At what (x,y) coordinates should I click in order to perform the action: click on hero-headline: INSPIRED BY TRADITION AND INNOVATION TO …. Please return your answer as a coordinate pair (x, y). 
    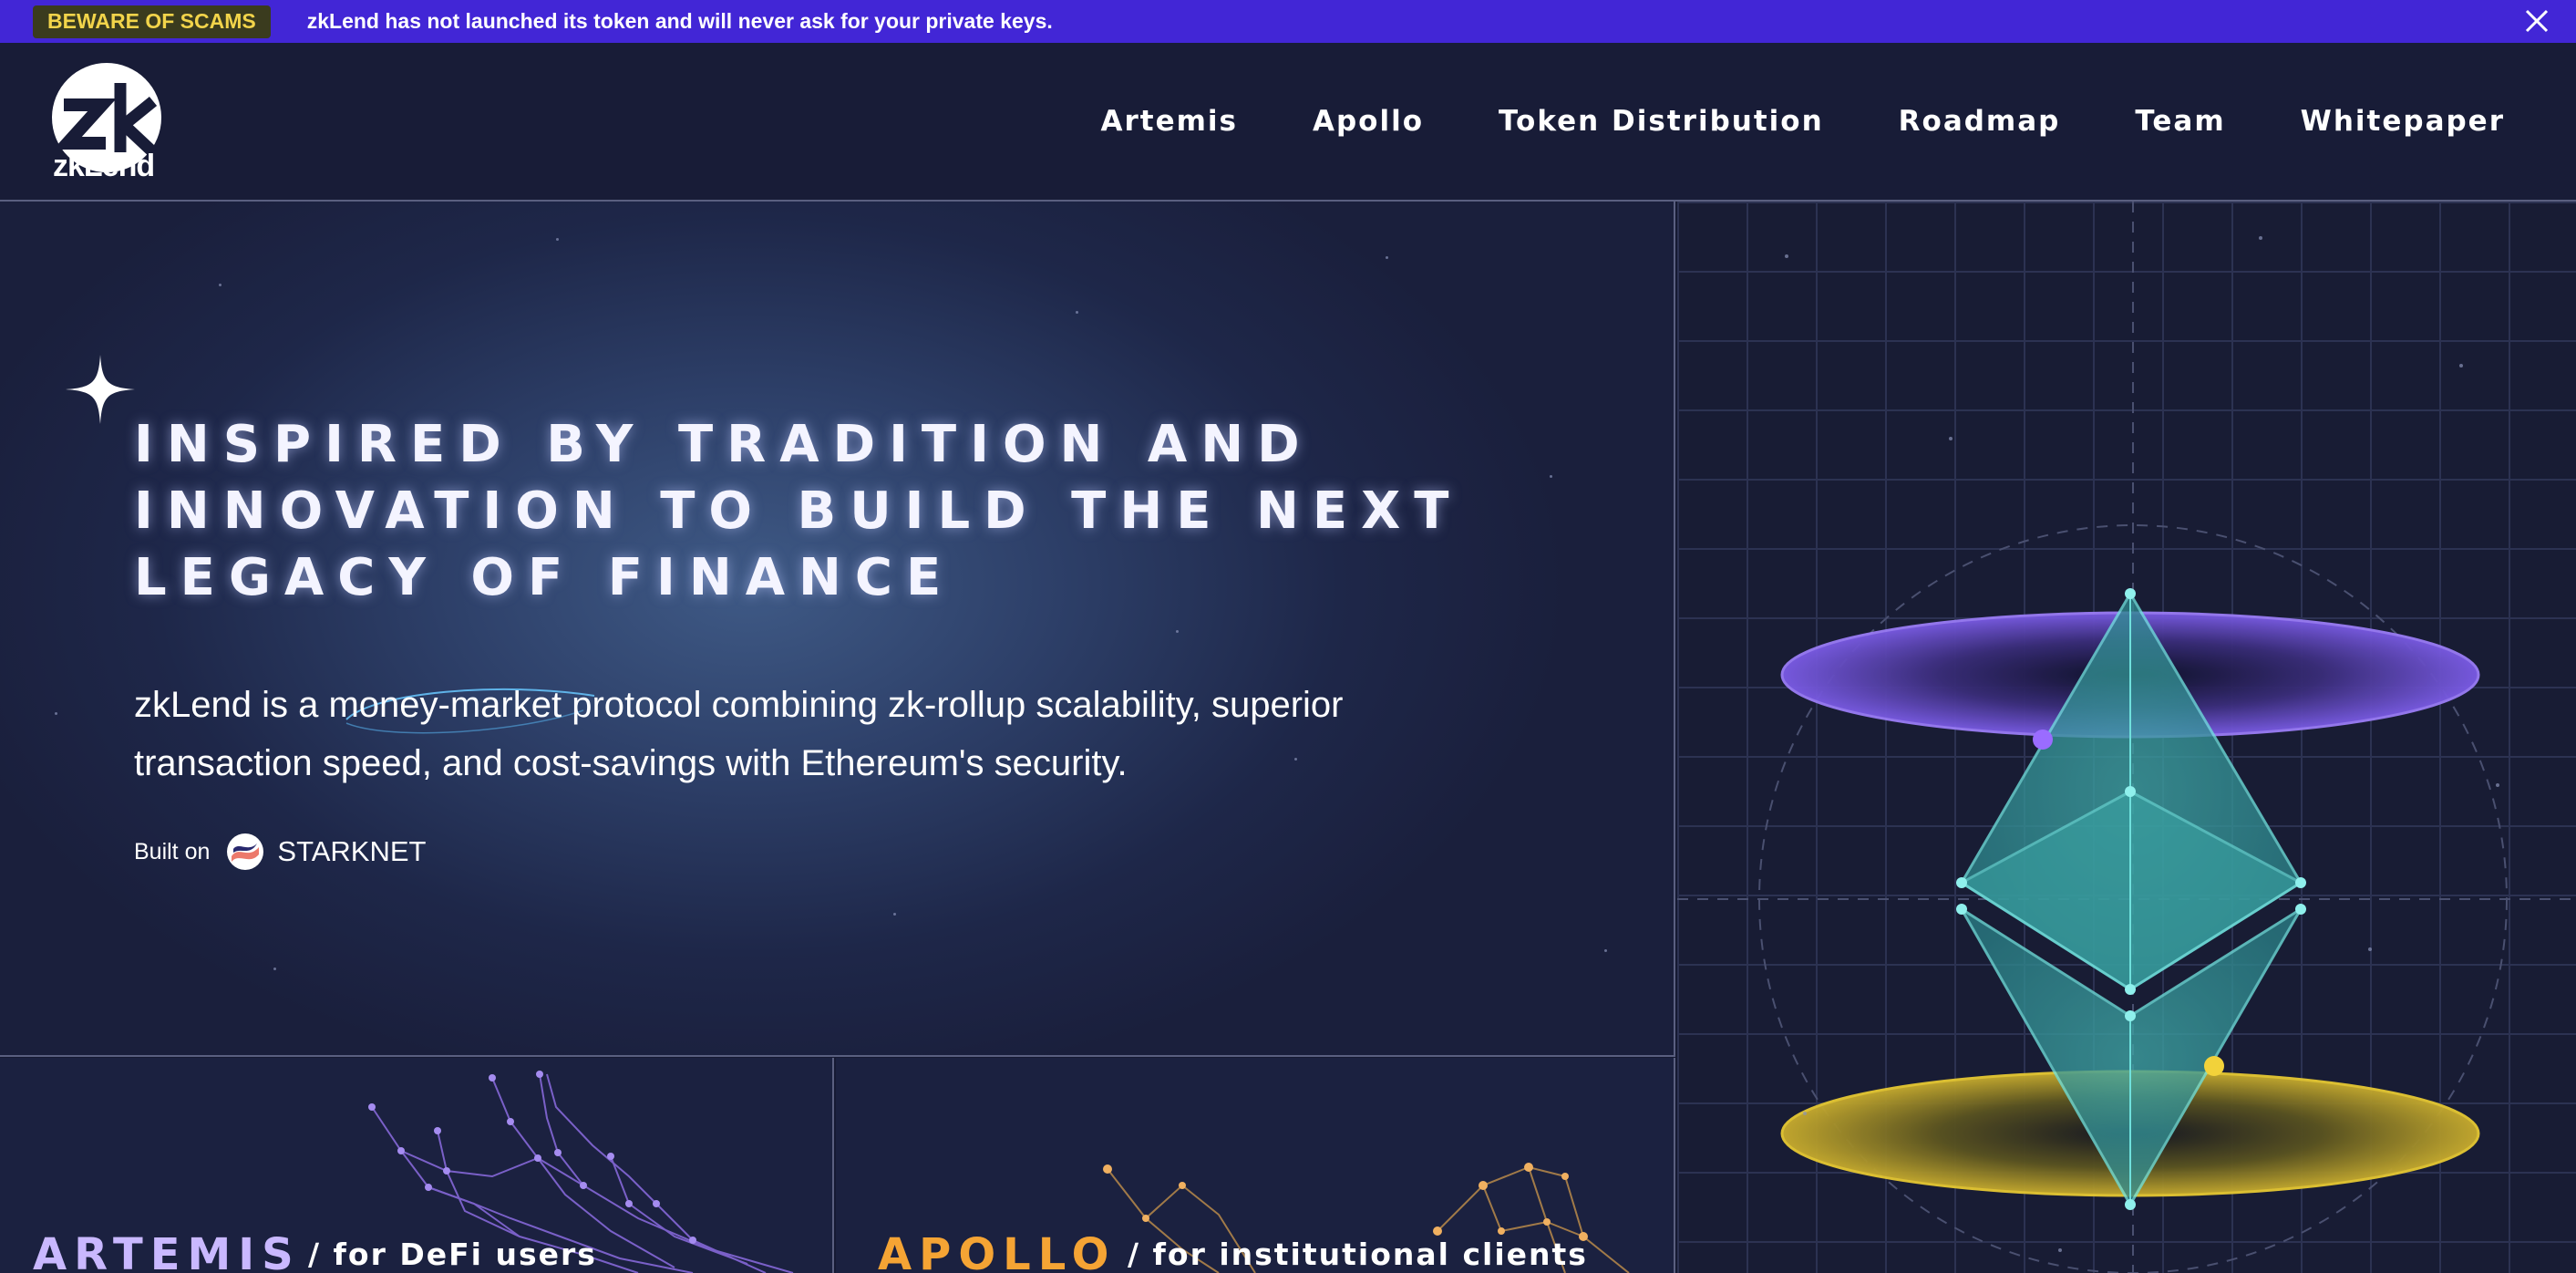
    Looking at the image, I should click on (817, 511).